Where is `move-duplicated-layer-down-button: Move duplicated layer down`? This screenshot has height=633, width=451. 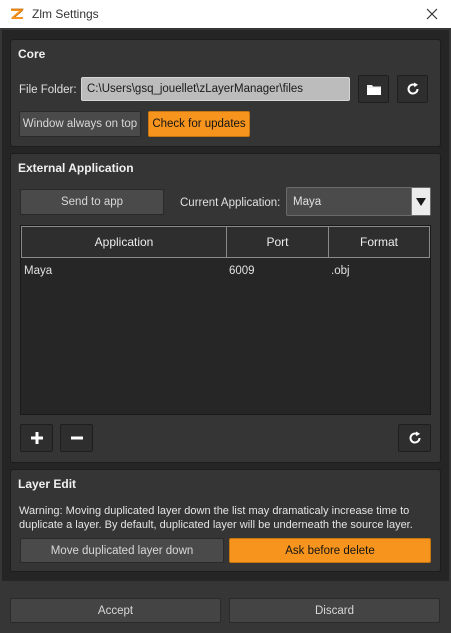 move-duplicated-layer-down-button: Move duplicated layer down is located at coordinates (122, 550).